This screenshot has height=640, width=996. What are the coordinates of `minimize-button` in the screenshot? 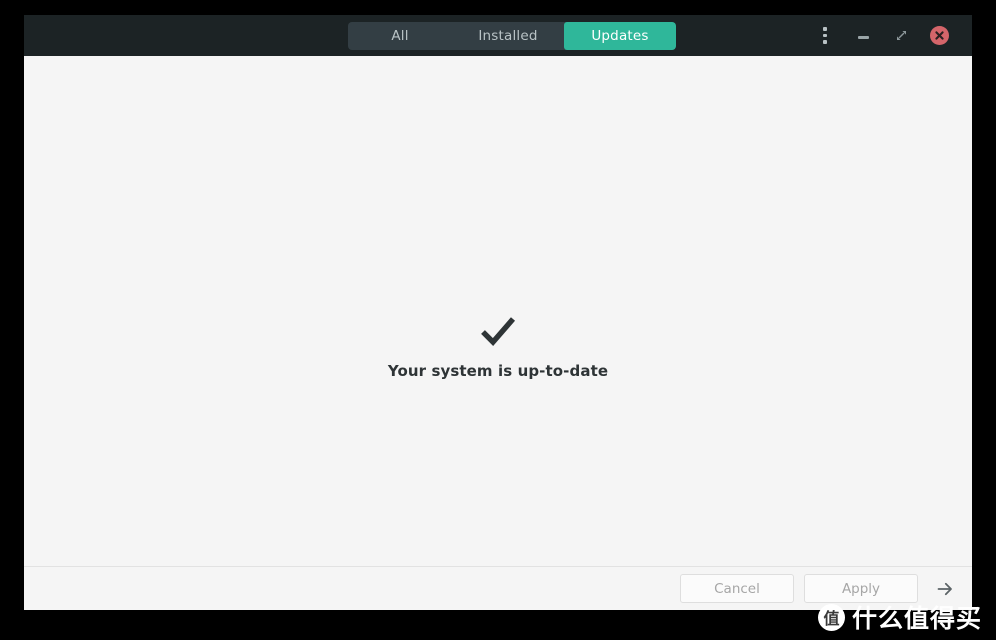 It's located at (863, 35).